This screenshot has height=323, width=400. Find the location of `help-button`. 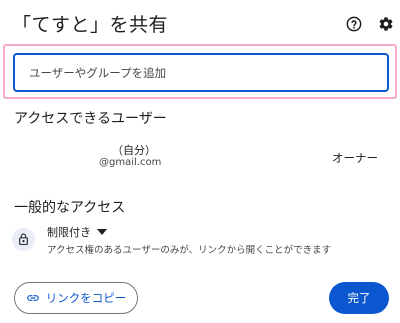

help-button is located at coordinates (354, 24).